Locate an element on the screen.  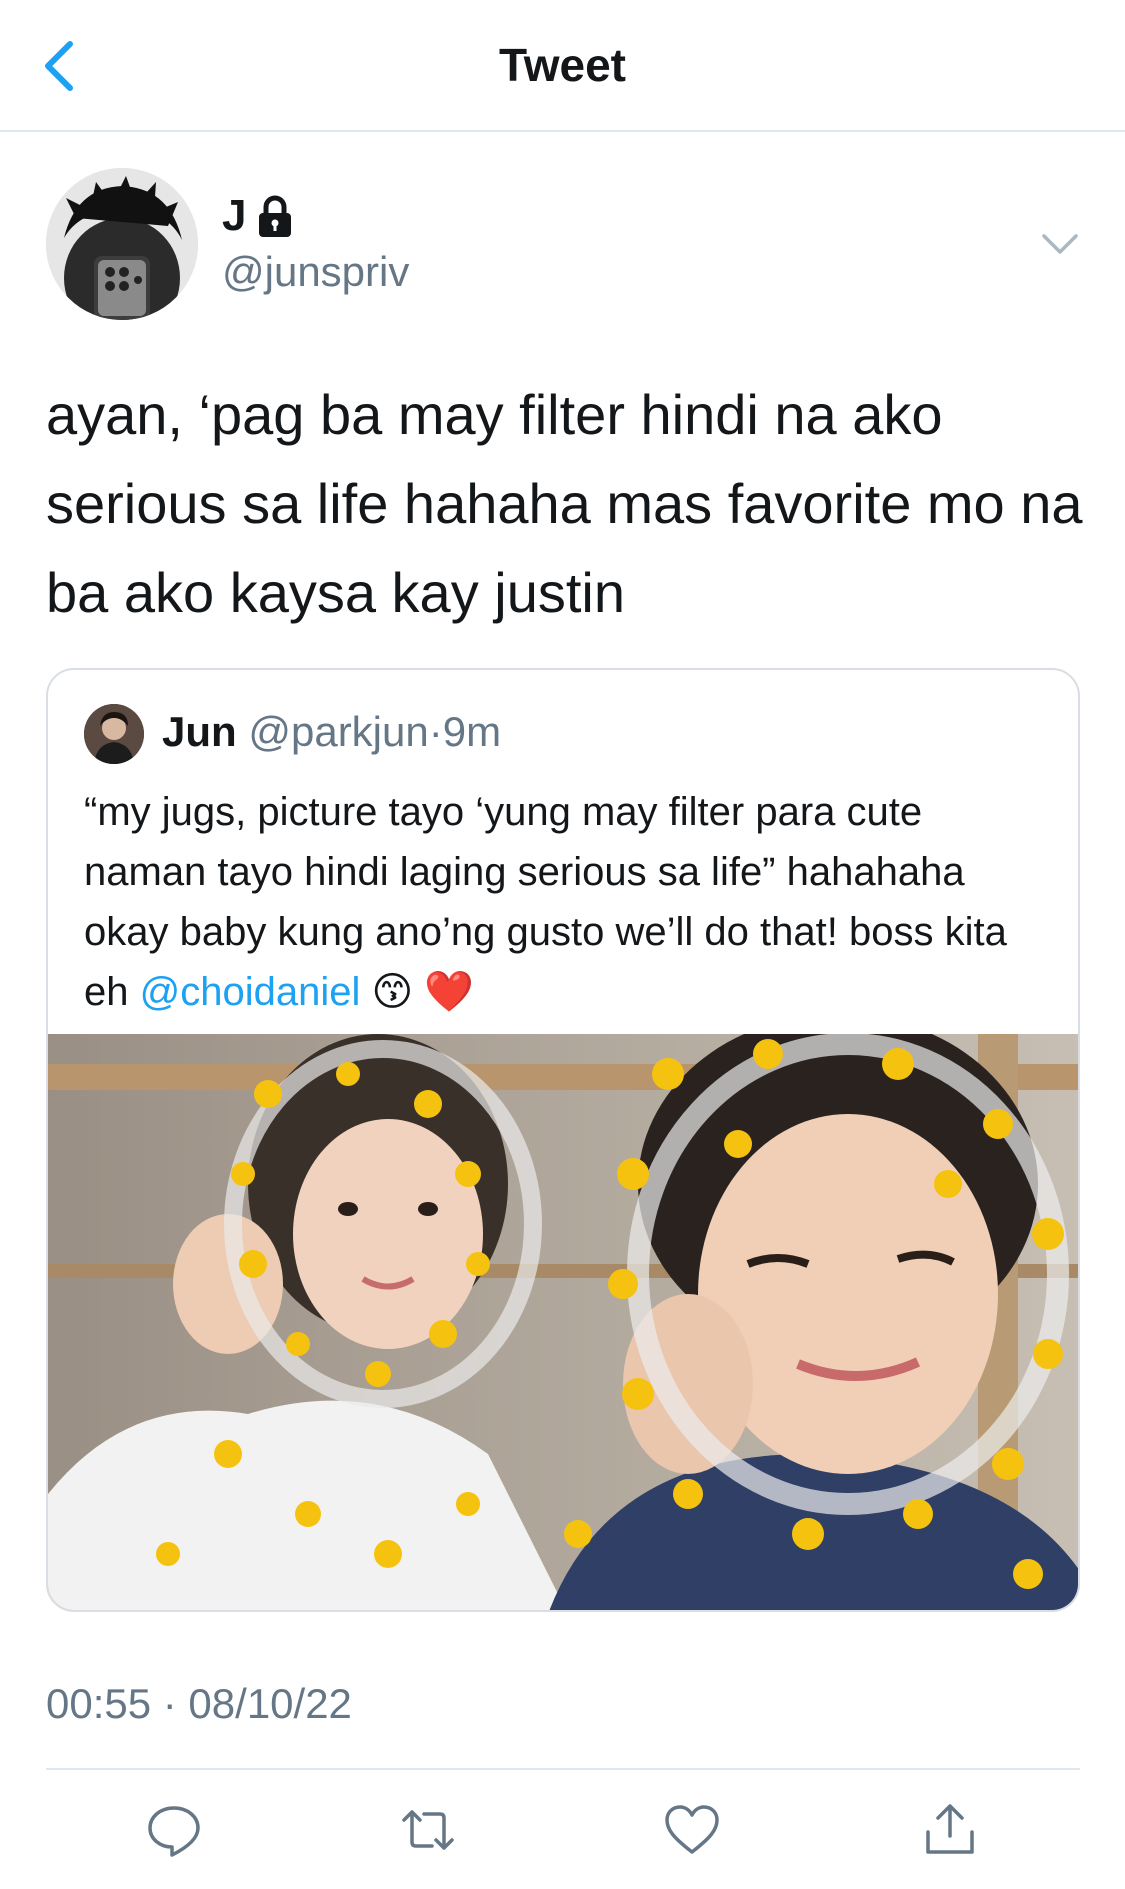
quoted-handle: @parkjun is located at coordinates (338, 731).